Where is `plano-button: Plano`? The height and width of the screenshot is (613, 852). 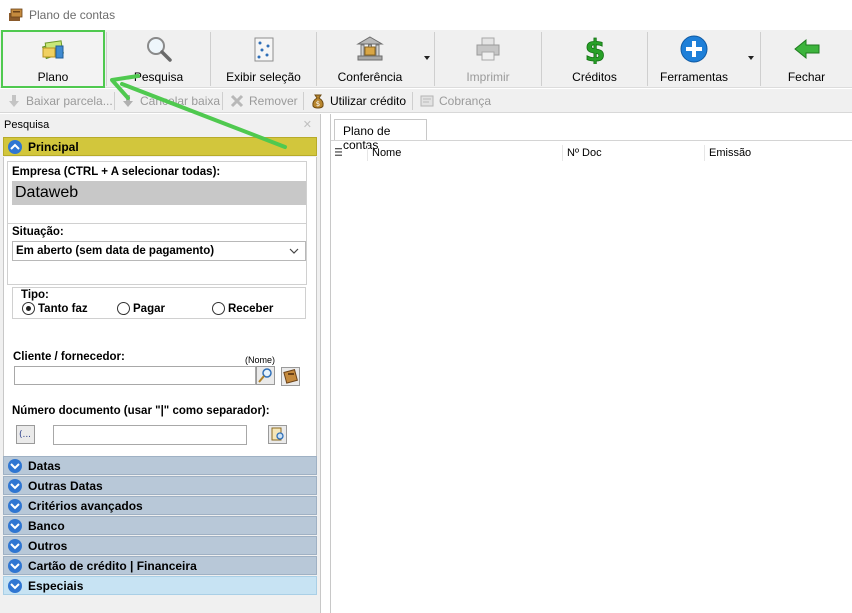
plano-button: Plano is located at coordinates (53, 59).